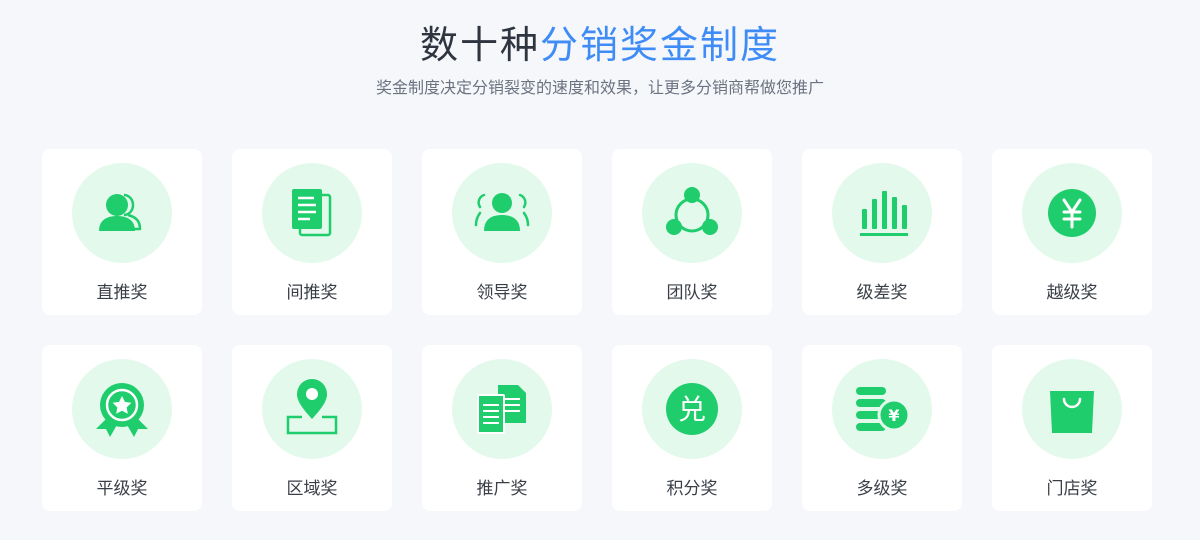  I want to click on card-regional-bonus: 区域奖, so click(312, 428).